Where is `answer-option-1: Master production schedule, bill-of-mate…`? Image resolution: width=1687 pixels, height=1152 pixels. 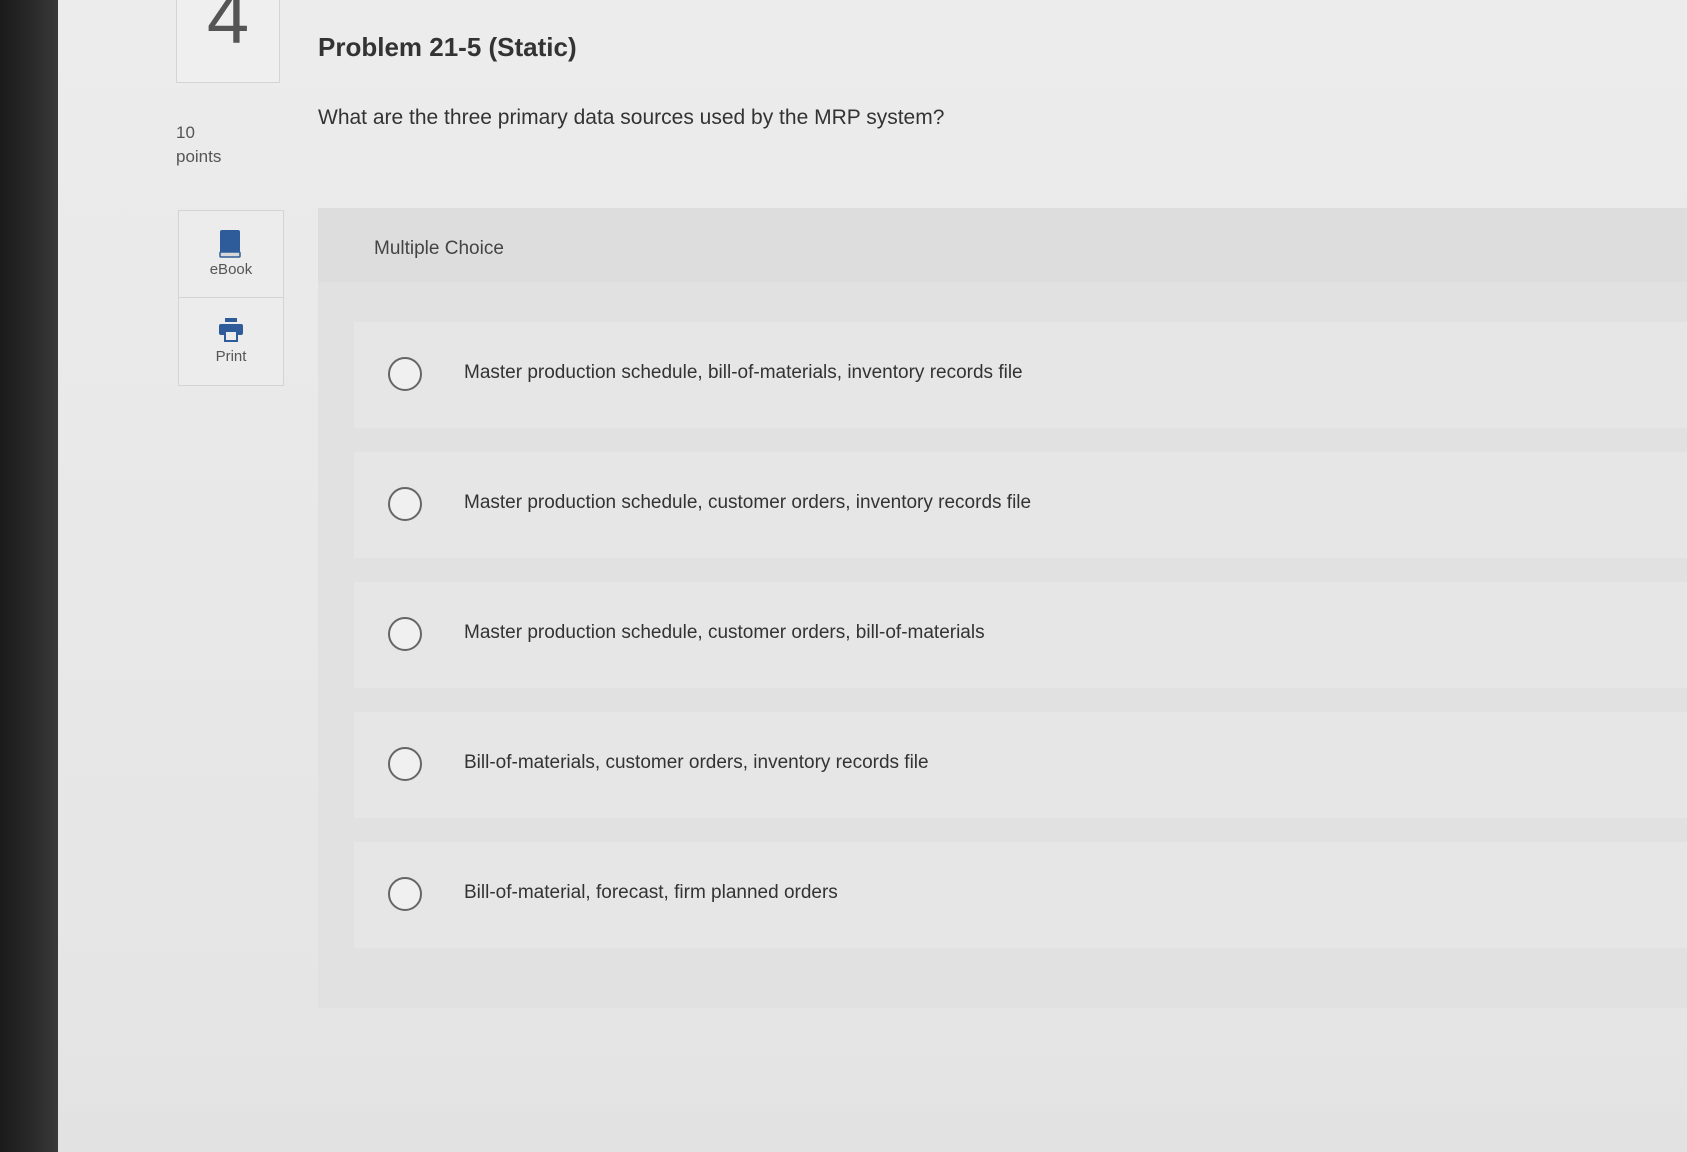
answer-option-1: Master production schedule, bill-of-mate… is located at coordinates (1020, 375).